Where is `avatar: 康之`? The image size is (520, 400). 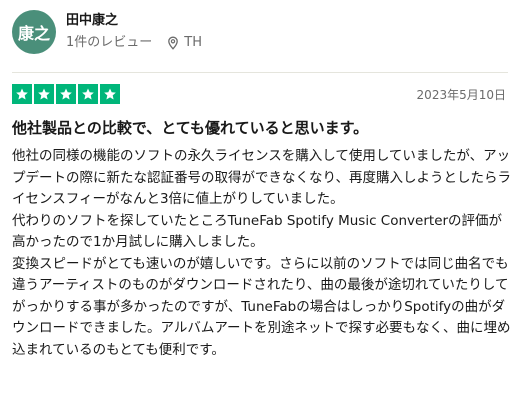 avatar: 康之 is located at coordinates (34, 32).